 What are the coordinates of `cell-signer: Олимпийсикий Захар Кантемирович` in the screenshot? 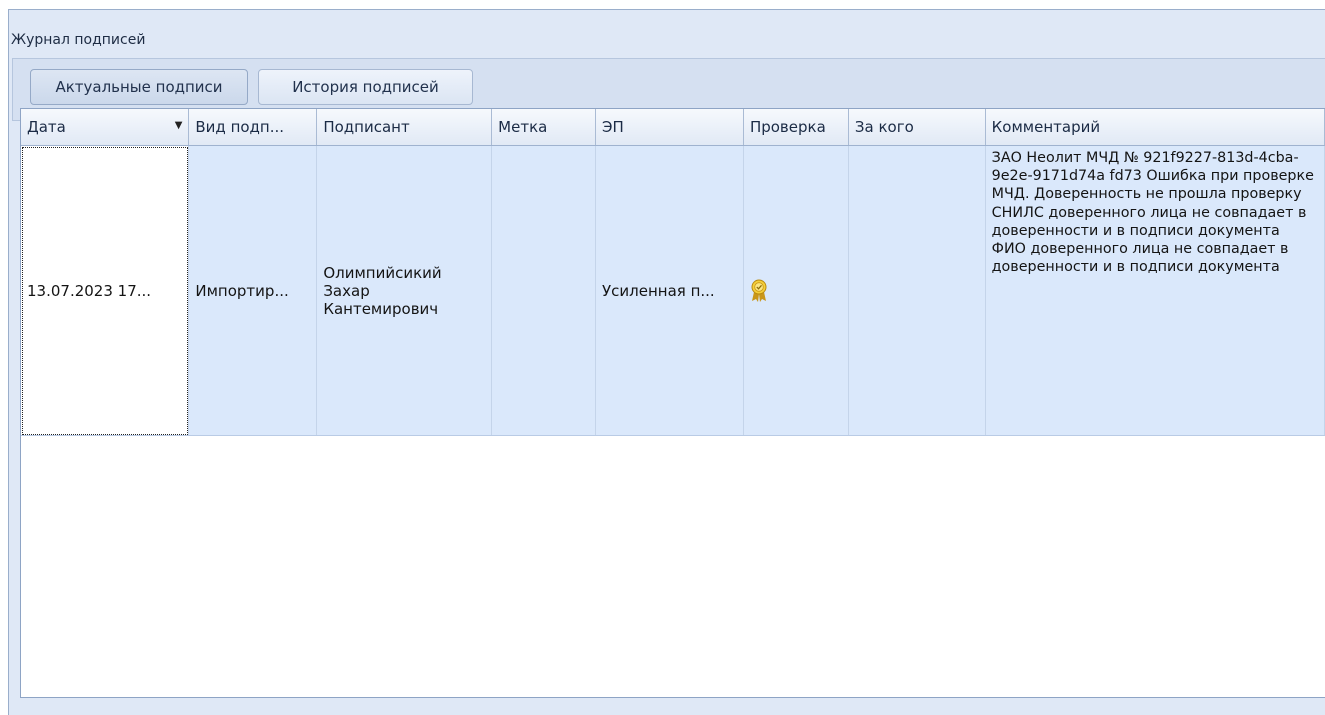 It's located at (404, 290).